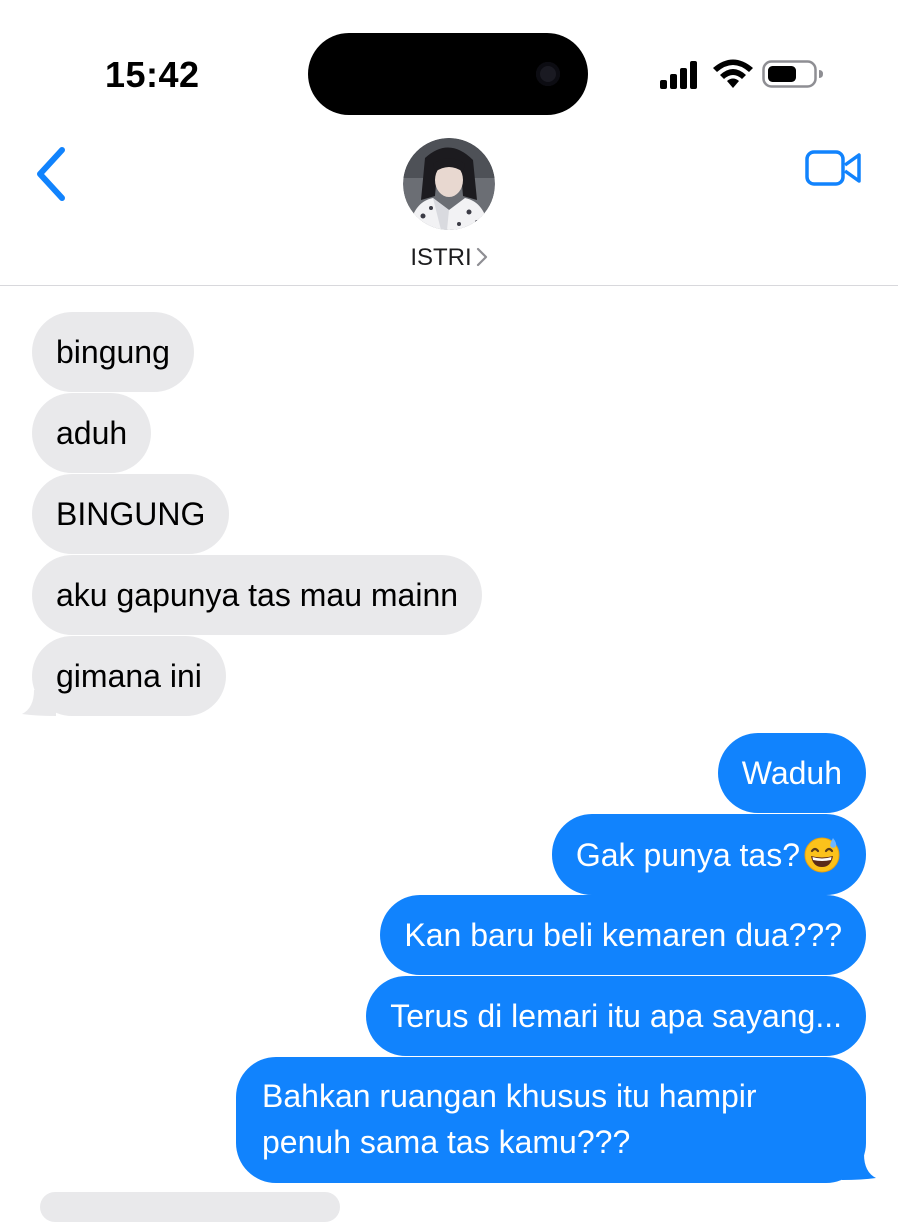  I want to click on back-button, so click(55, 174).